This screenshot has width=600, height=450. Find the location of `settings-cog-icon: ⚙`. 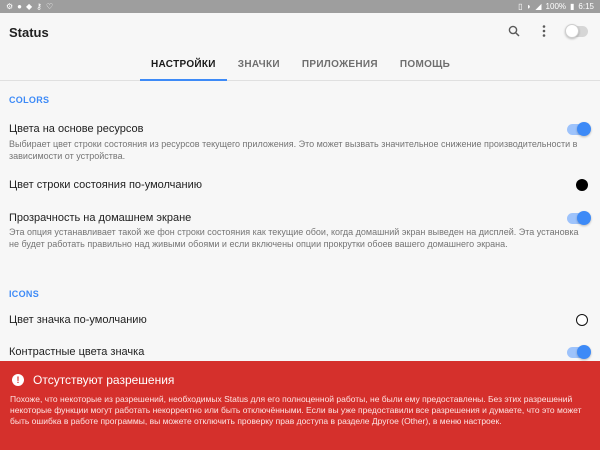

settings-cog-icon: ⚙ is located at coordinates (10, 6).